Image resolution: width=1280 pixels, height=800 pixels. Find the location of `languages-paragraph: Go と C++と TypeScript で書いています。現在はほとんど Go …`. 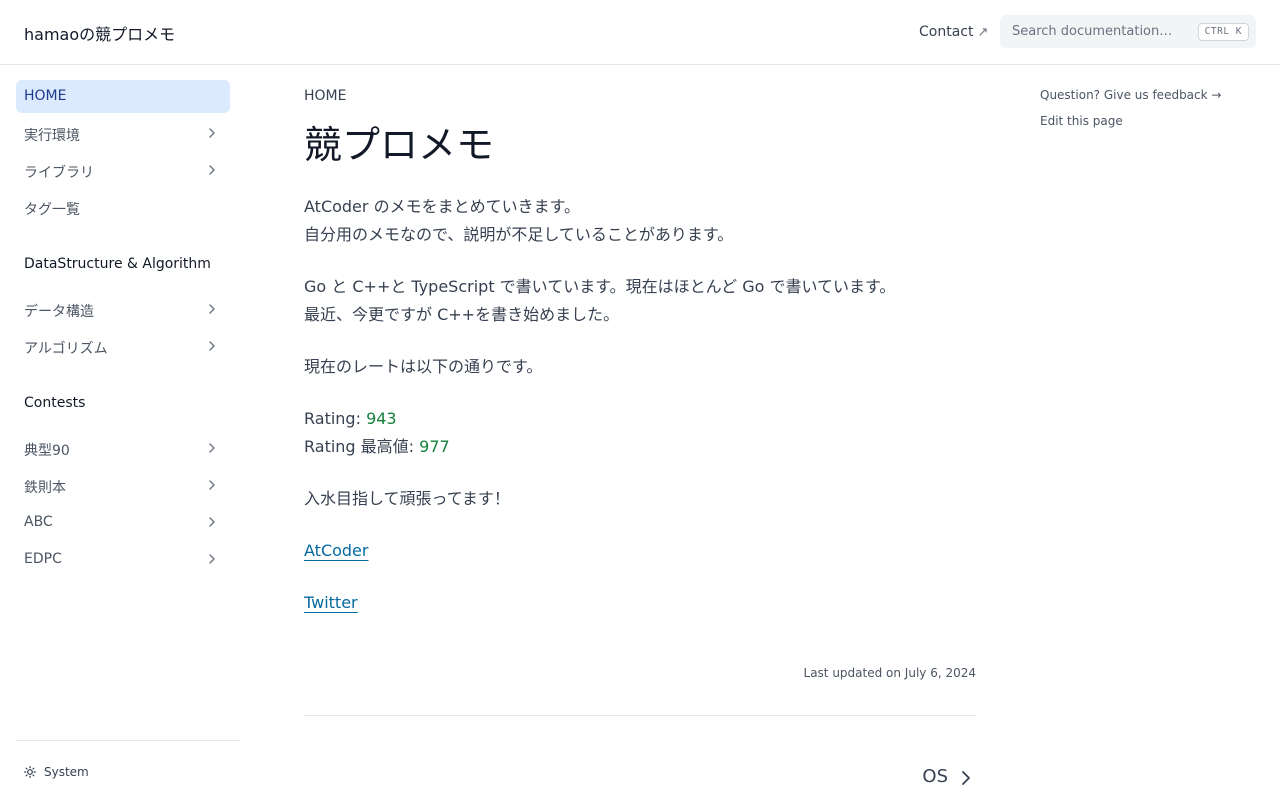

languages-paragraph: Go と C++と TypeScript で書いています。現在はほとんど Go … is located at coordinates (599, 301).